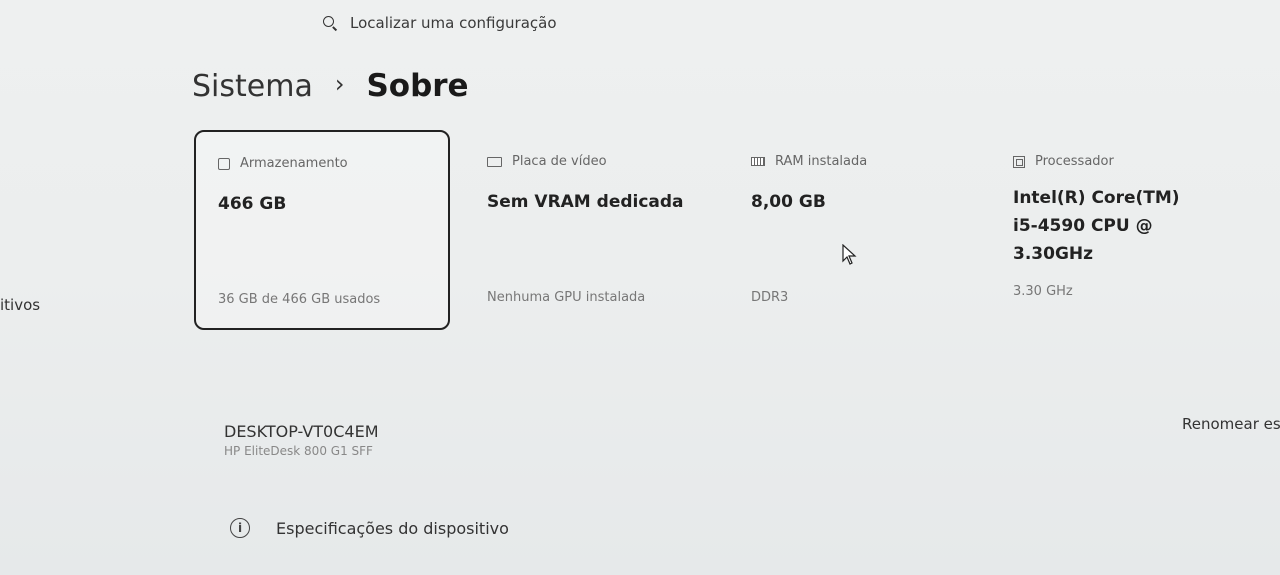  Describe the element at coordinates (299, 299) in the screenshot. I see `storage-usage: 36 GB de 466 GB usados` at that location.